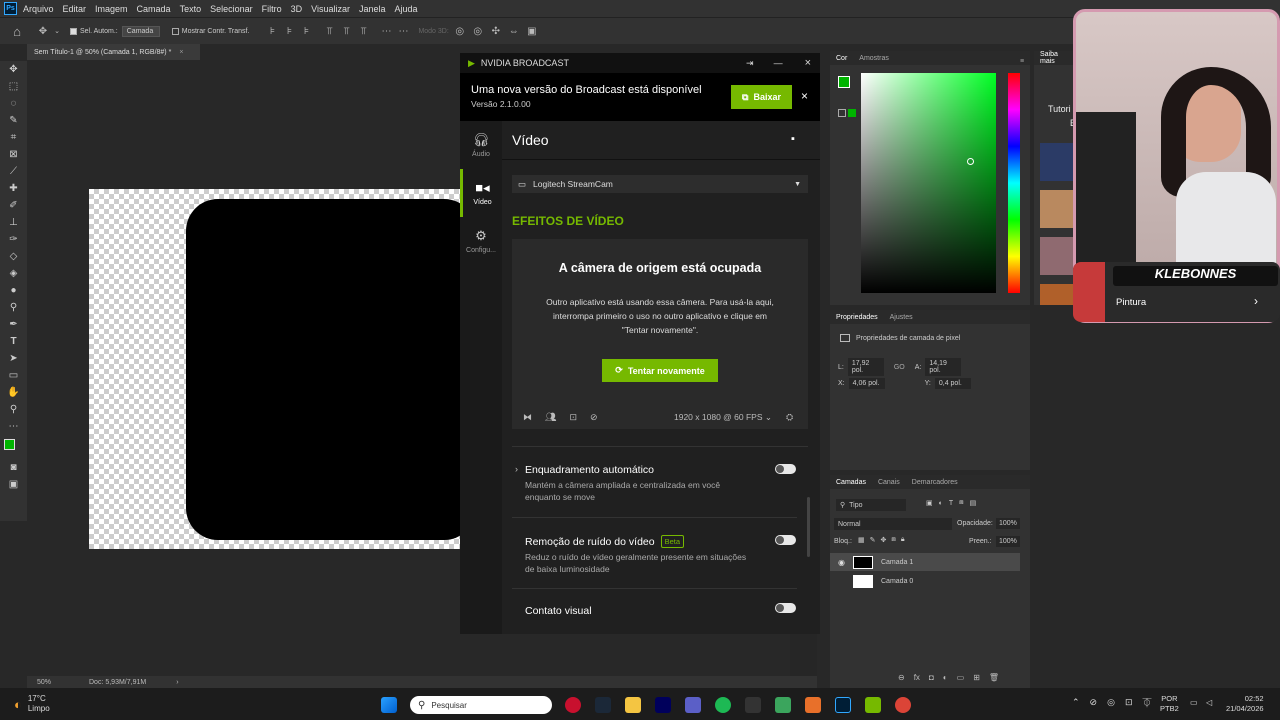  I want to click on sign-in-icon: ⇥, so click(750, 63).